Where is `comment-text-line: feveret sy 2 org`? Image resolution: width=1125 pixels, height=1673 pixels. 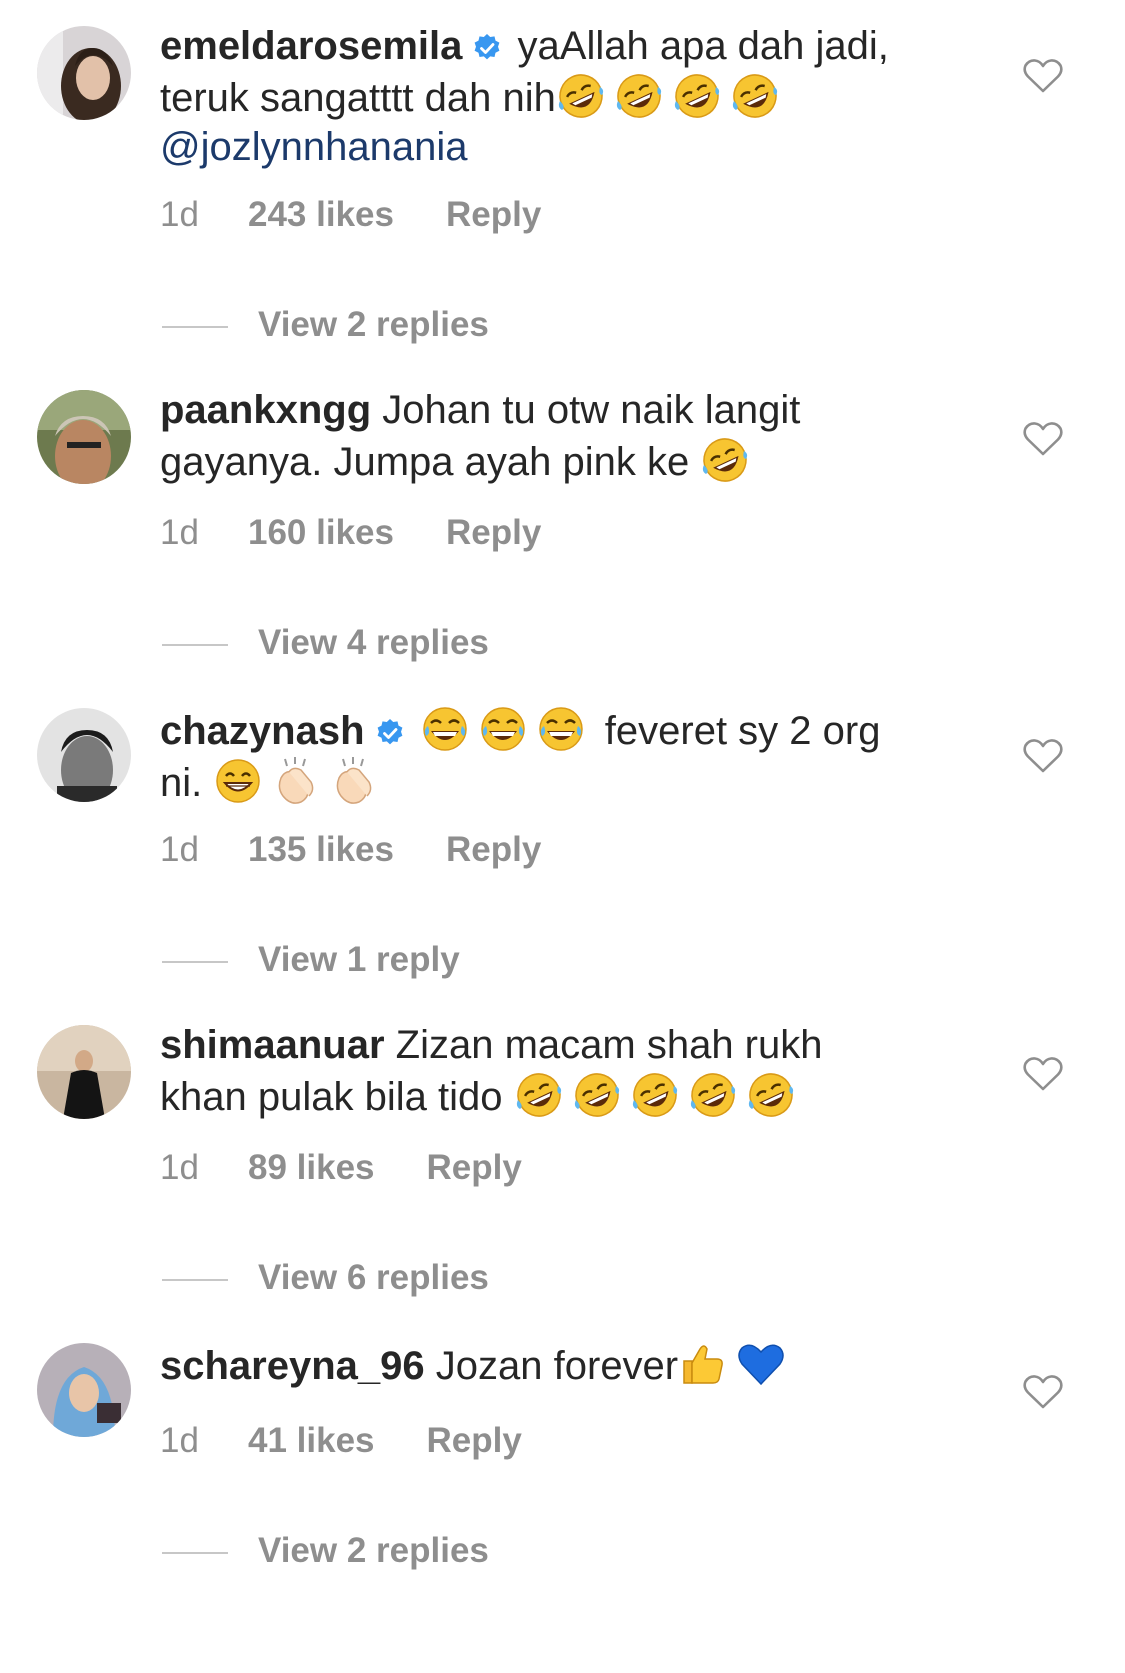
comment-text-line: feveret sy 2 org is located at coordinates (742, 731).